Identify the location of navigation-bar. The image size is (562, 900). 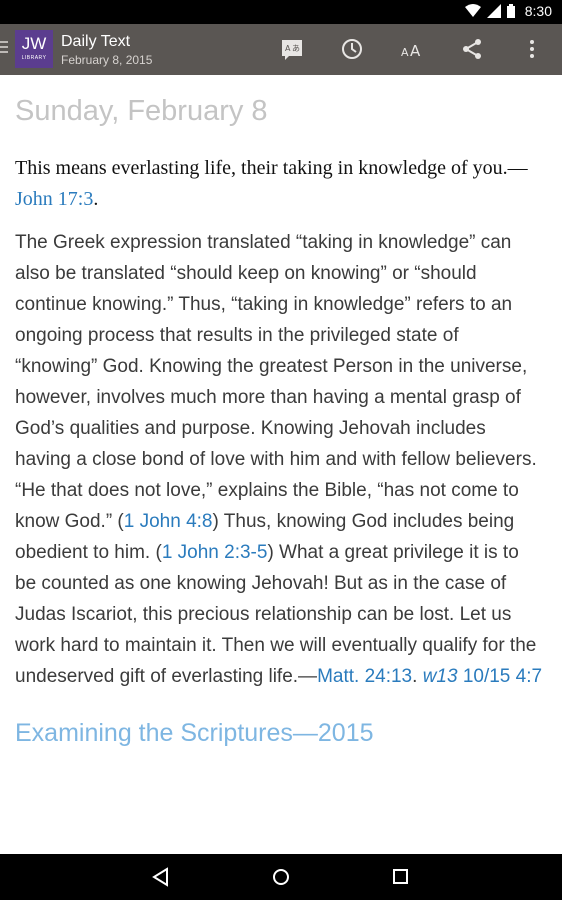
(281, 877).